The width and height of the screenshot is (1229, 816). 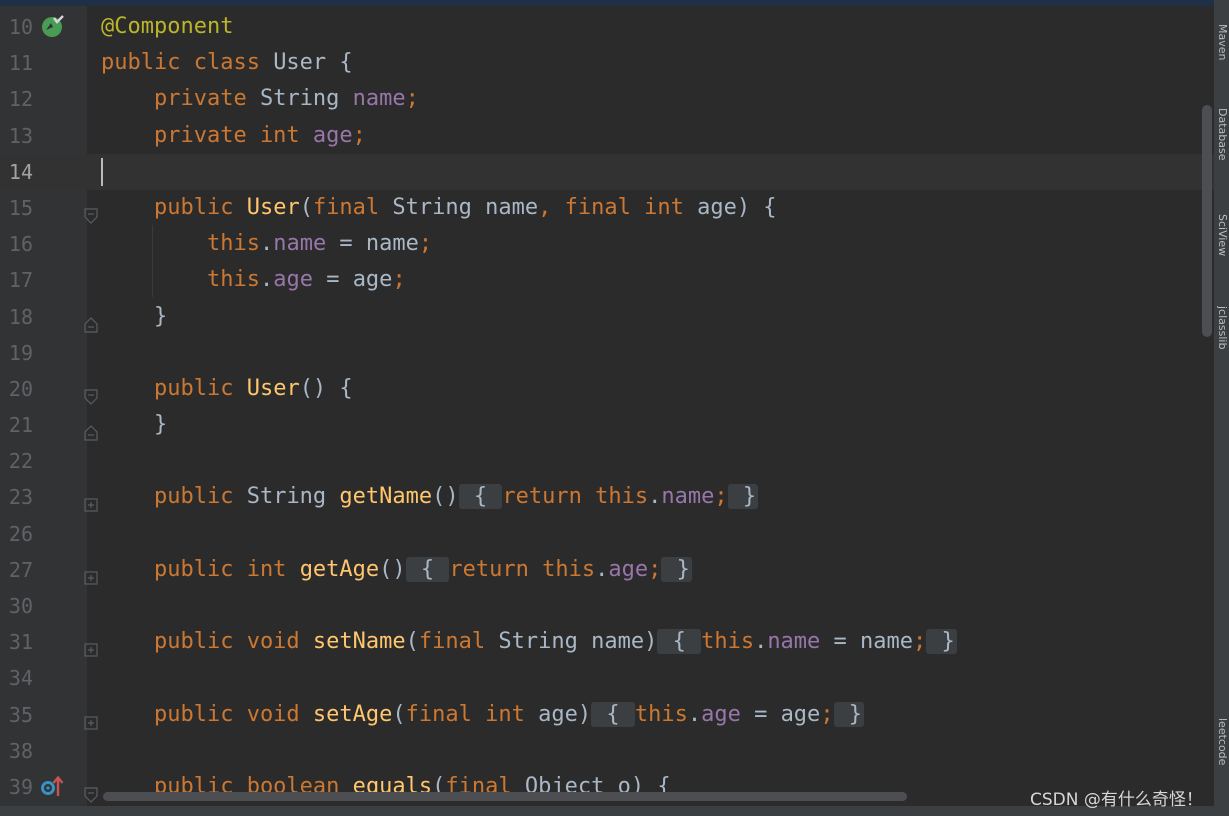 What do you see at coordinates (16, 751) in the screenshot?
I see `line-number: 38` at bounding box center [16, 751].